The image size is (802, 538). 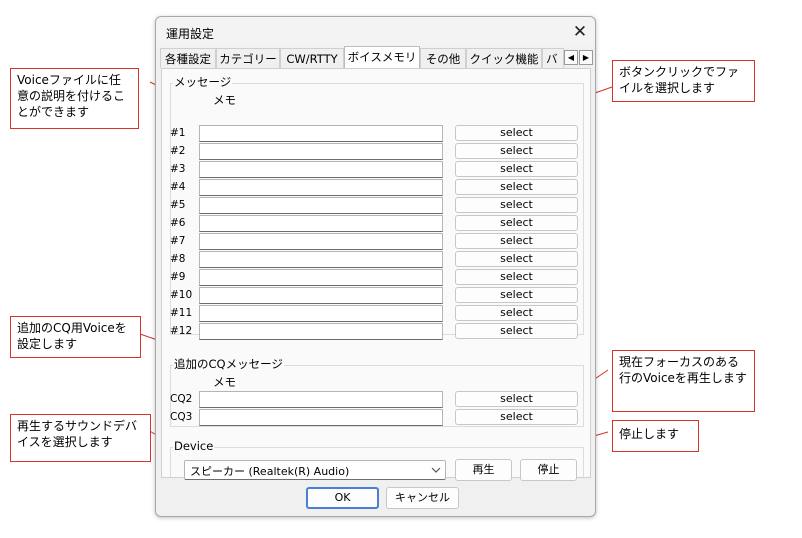 I want to click on device-group-legend: Device, so click(x=194, y=446).